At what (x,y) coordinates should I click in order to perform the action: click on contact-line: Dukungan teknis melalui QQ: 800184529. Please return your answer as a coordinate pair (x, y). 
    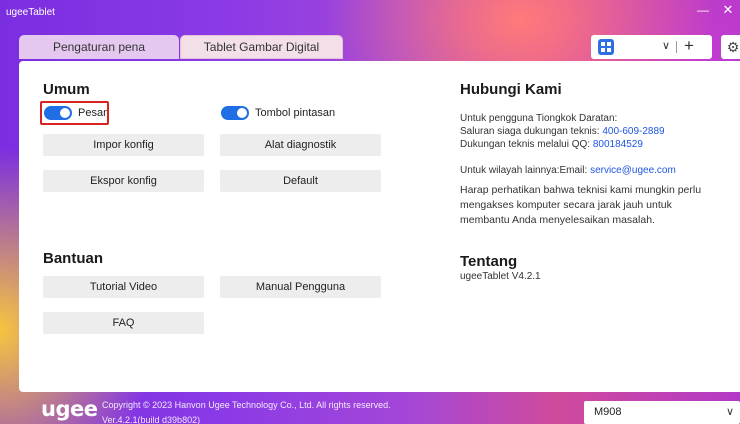
    Looking at the image, I should click on (562, 144).